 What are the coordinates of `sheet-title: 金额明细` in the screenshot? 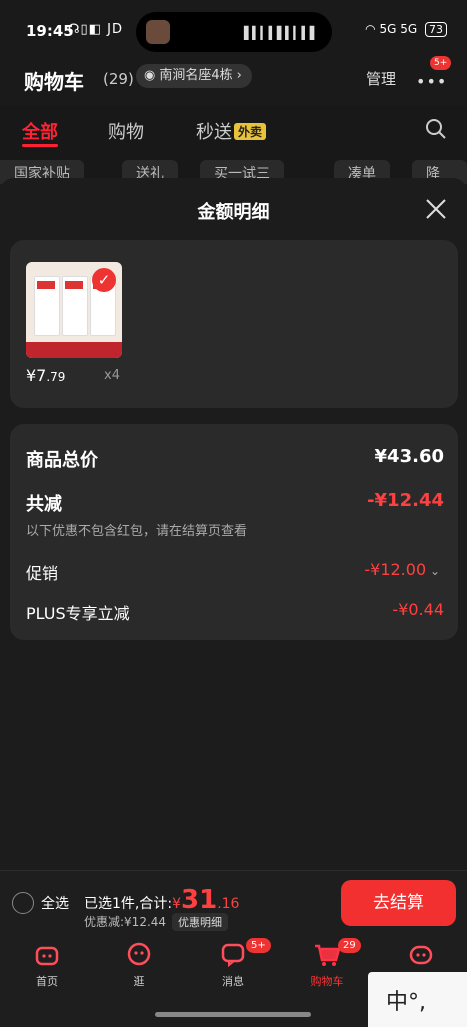 It's located at (233, 212).